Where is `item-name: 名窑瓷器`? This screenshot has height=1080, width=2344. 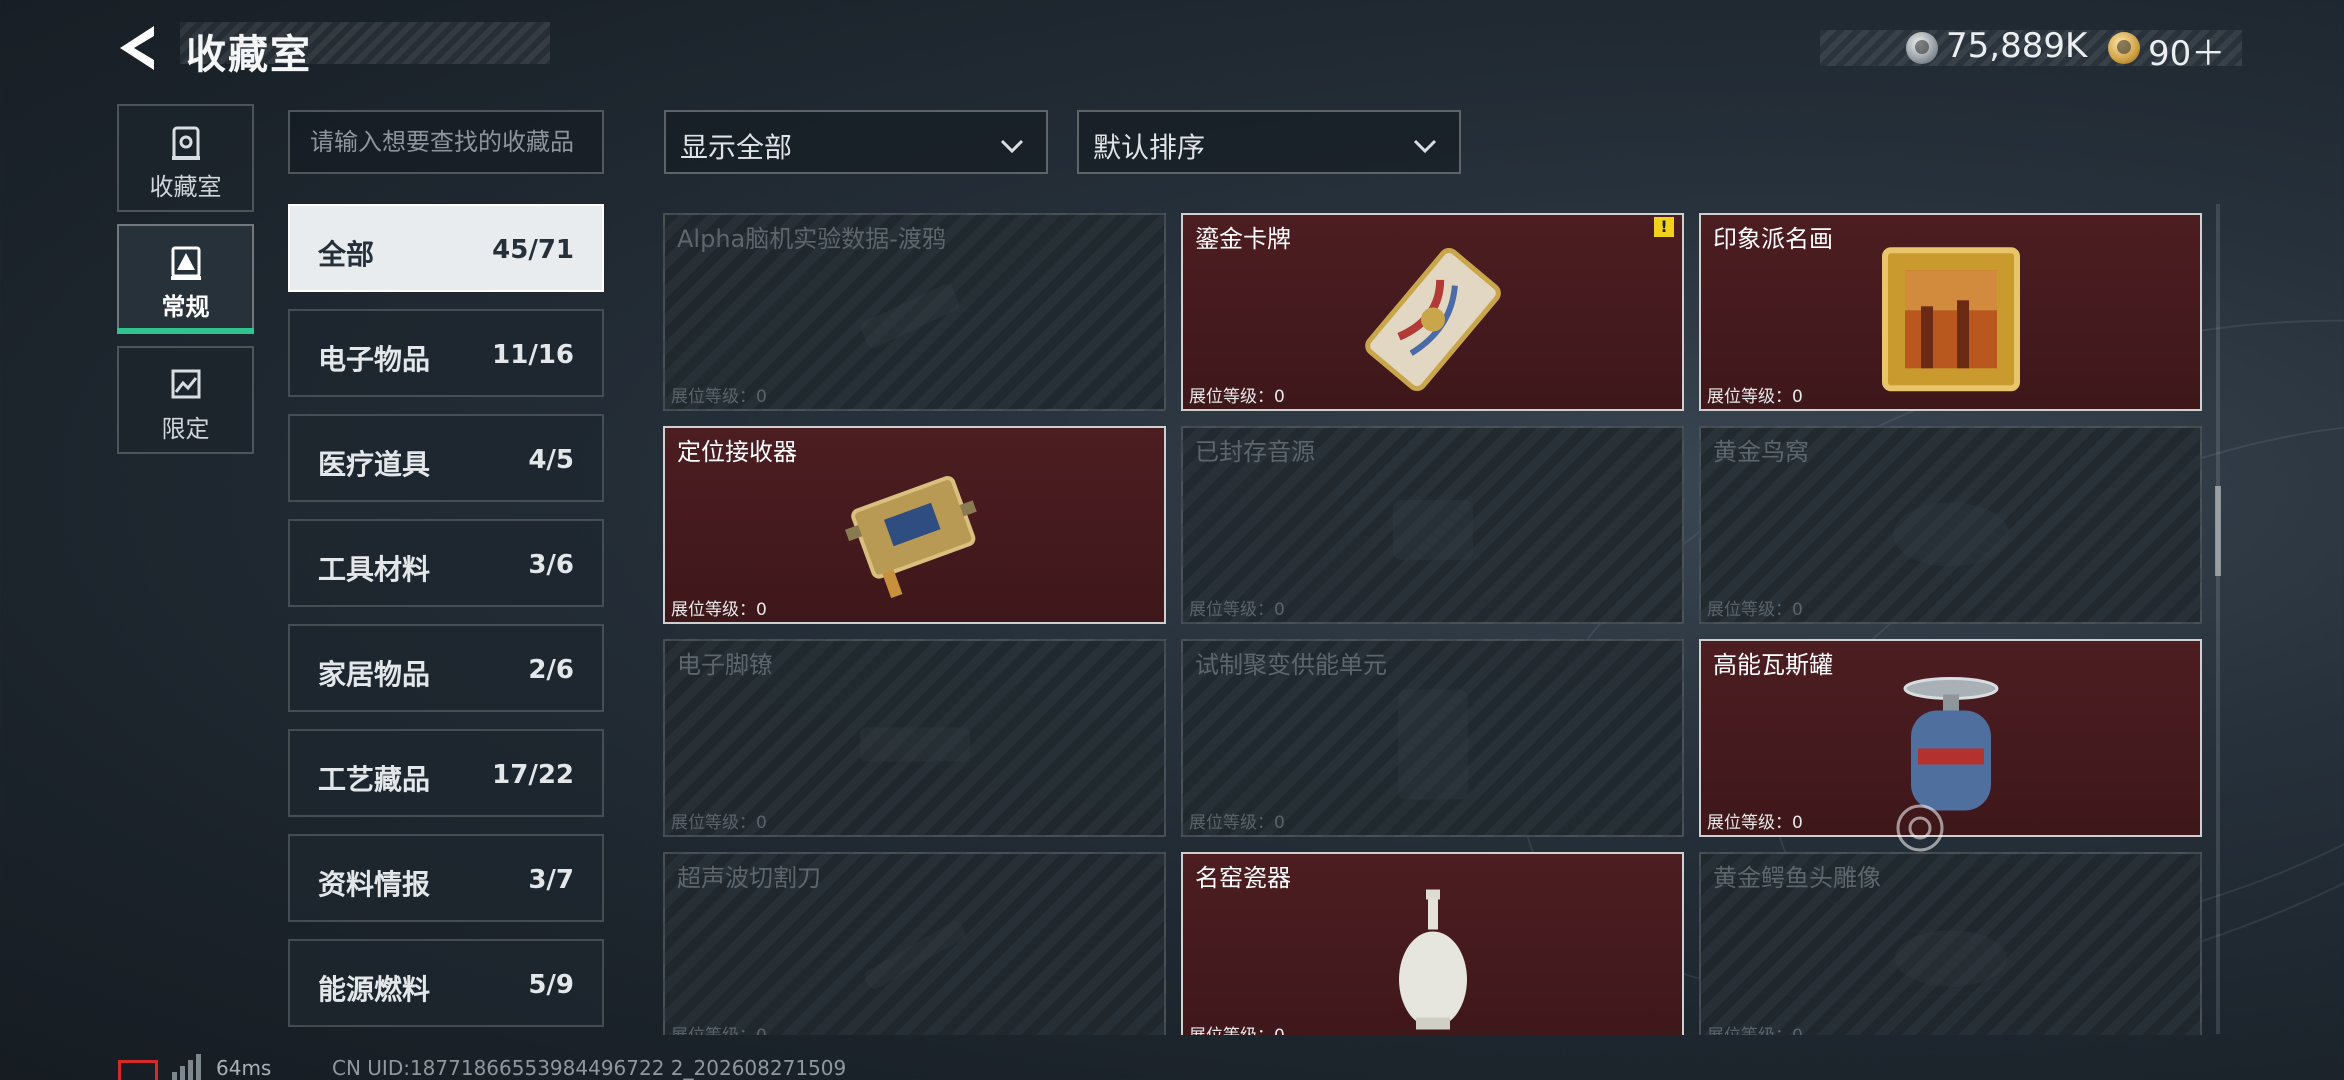
item-name: 名窑瓷器 is located at coordinates (1243, 878).